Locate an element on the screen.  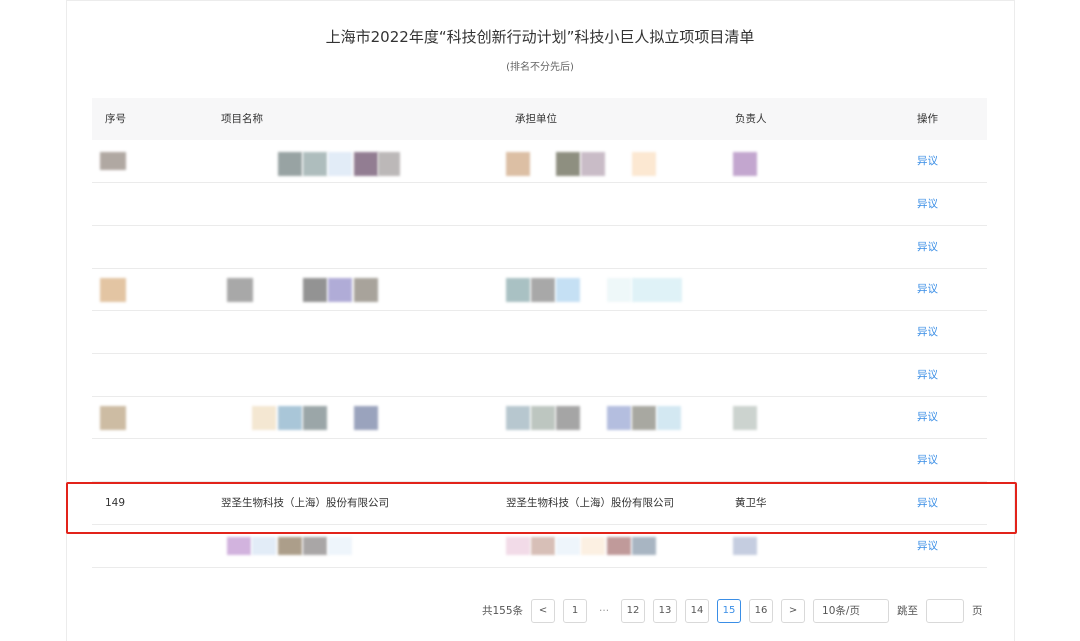
page-button-13: 13 is located at coordinates (665, 611).